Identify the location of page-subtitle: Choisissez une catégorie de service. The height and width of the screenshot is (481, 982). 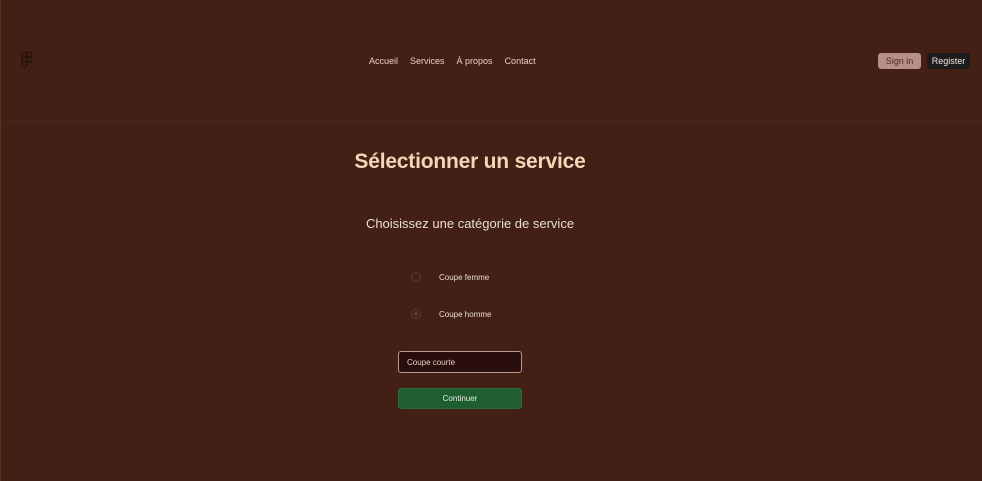
(470, 223).